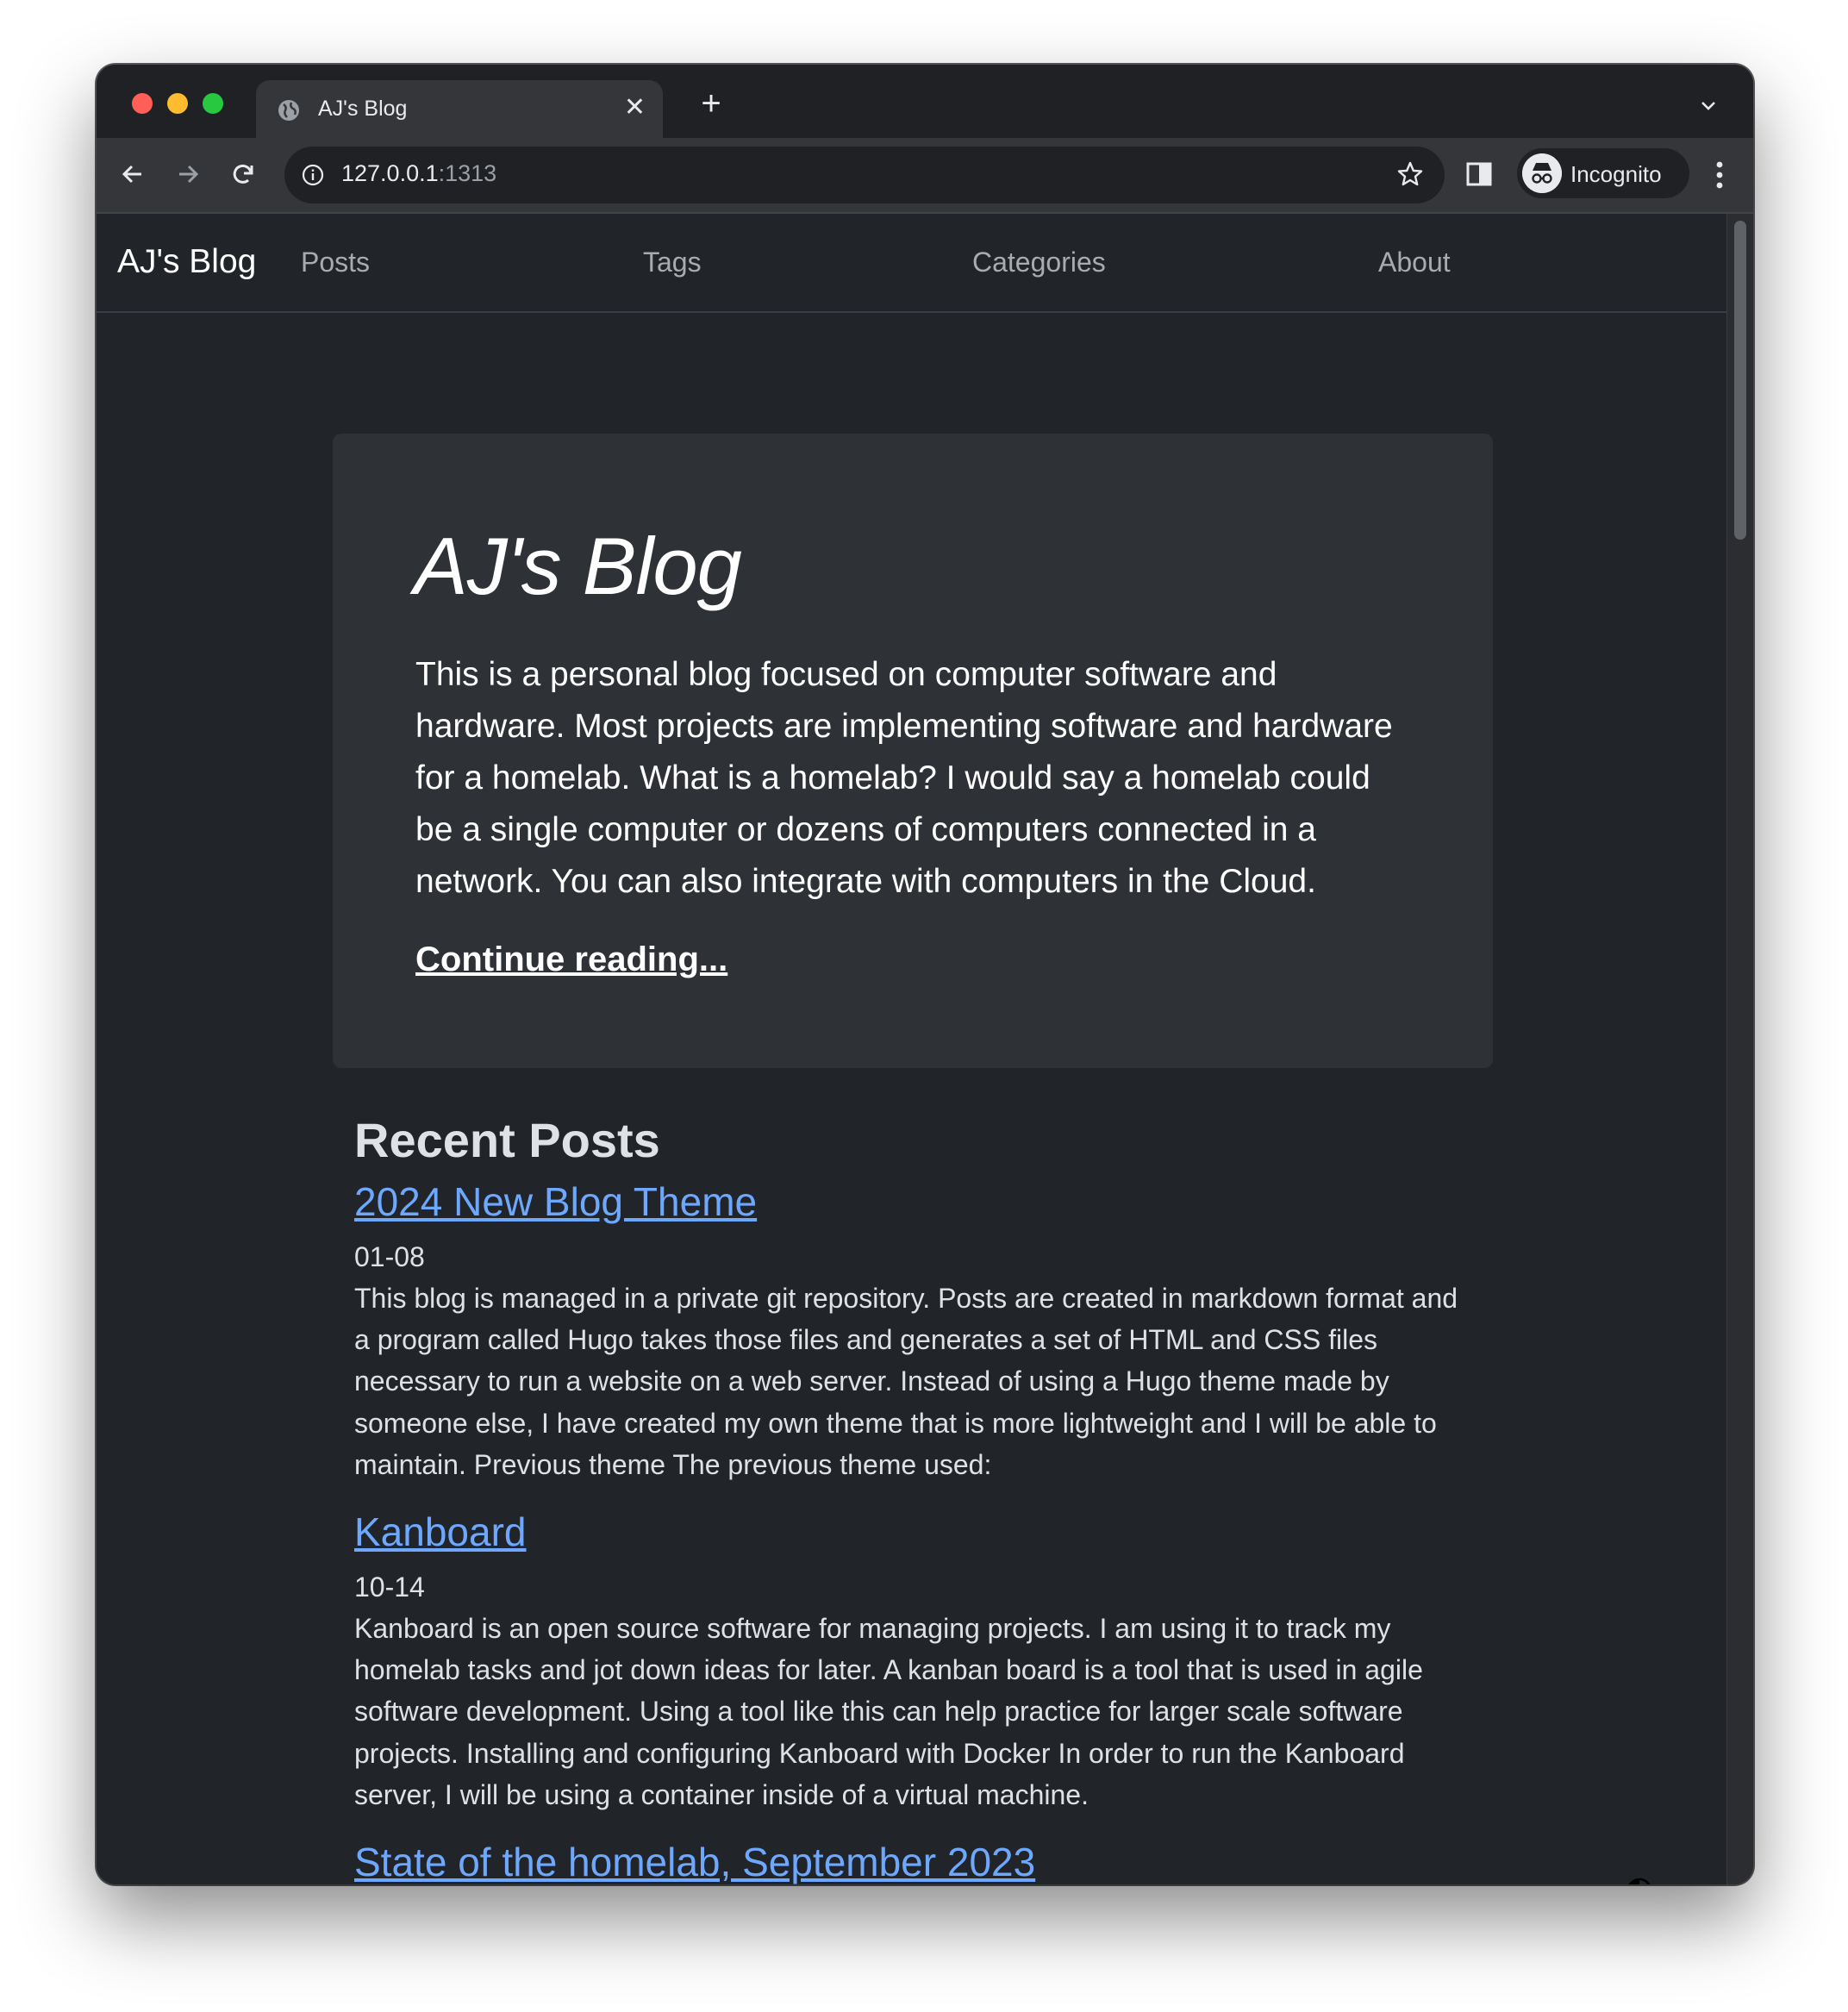 This screenshot has height=2012, width=1848. Describe the element at coordinates (335, 262) in the screenshot. I see `nav-link-posts: Posts` at that location.